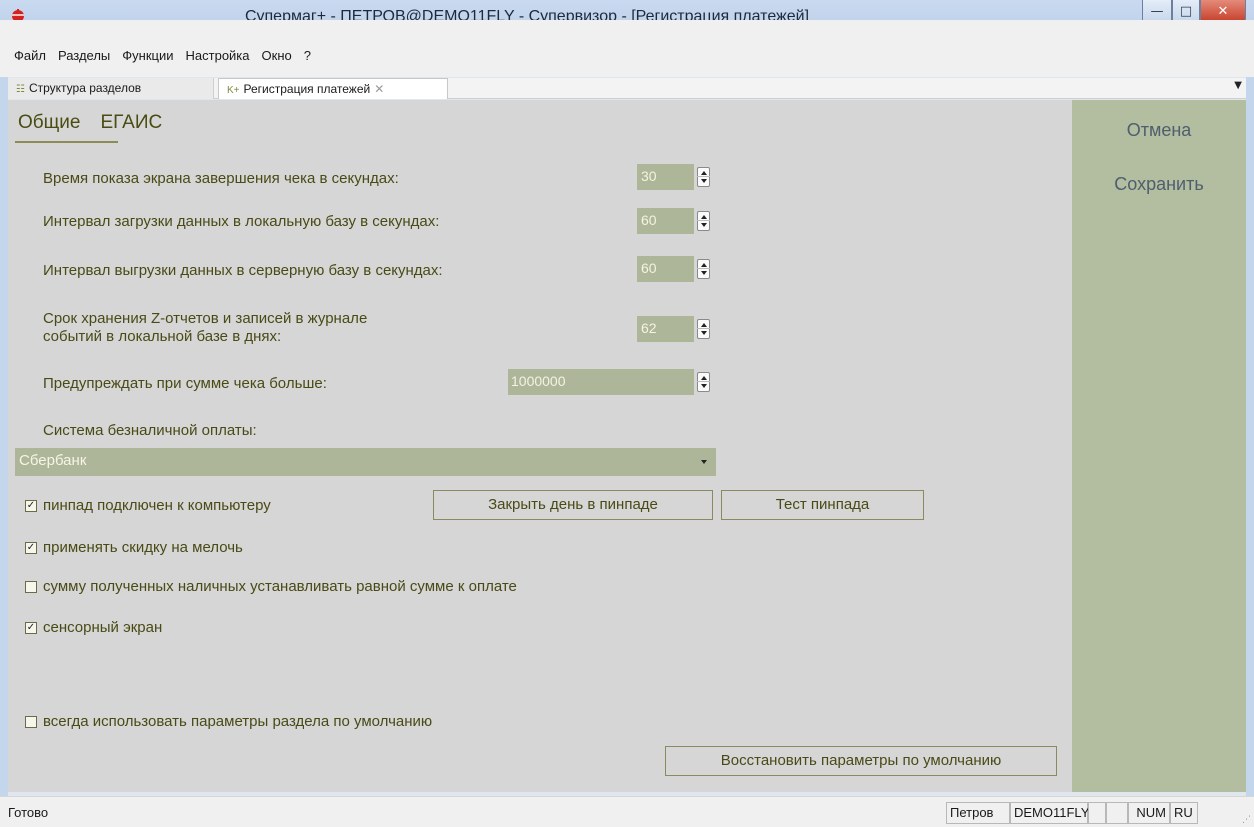  Describe the element at coordinates (66, 142) in the screenshot. I see `active-subtab-underline` at that location.